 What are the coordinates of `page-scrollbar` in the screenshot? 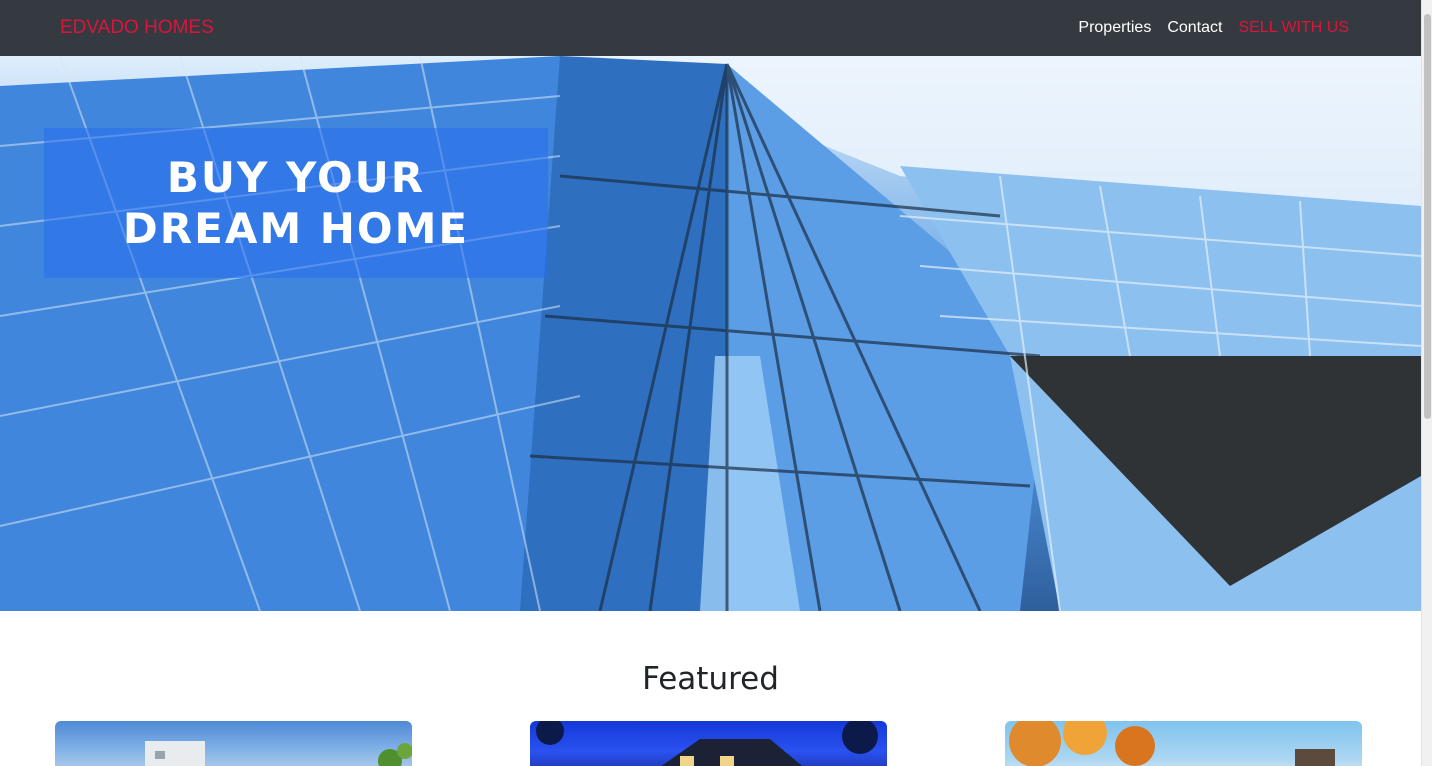 It's located at (1426, 383).